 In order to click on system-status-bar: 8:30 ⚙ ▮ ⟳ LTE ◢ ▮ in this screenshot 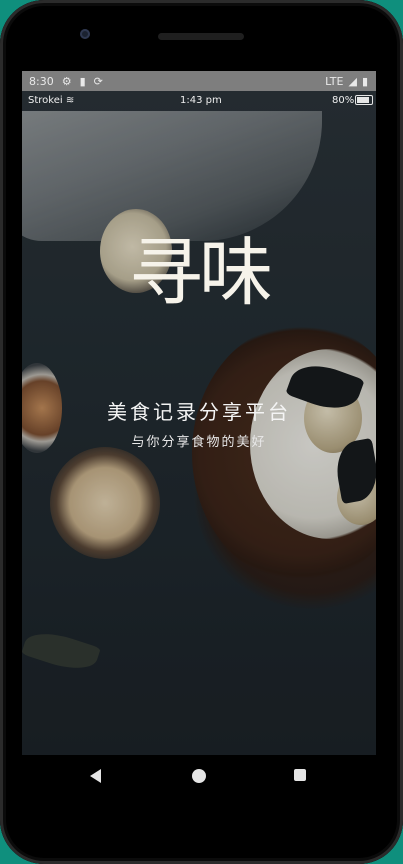, I will do `click(199, 81)`.